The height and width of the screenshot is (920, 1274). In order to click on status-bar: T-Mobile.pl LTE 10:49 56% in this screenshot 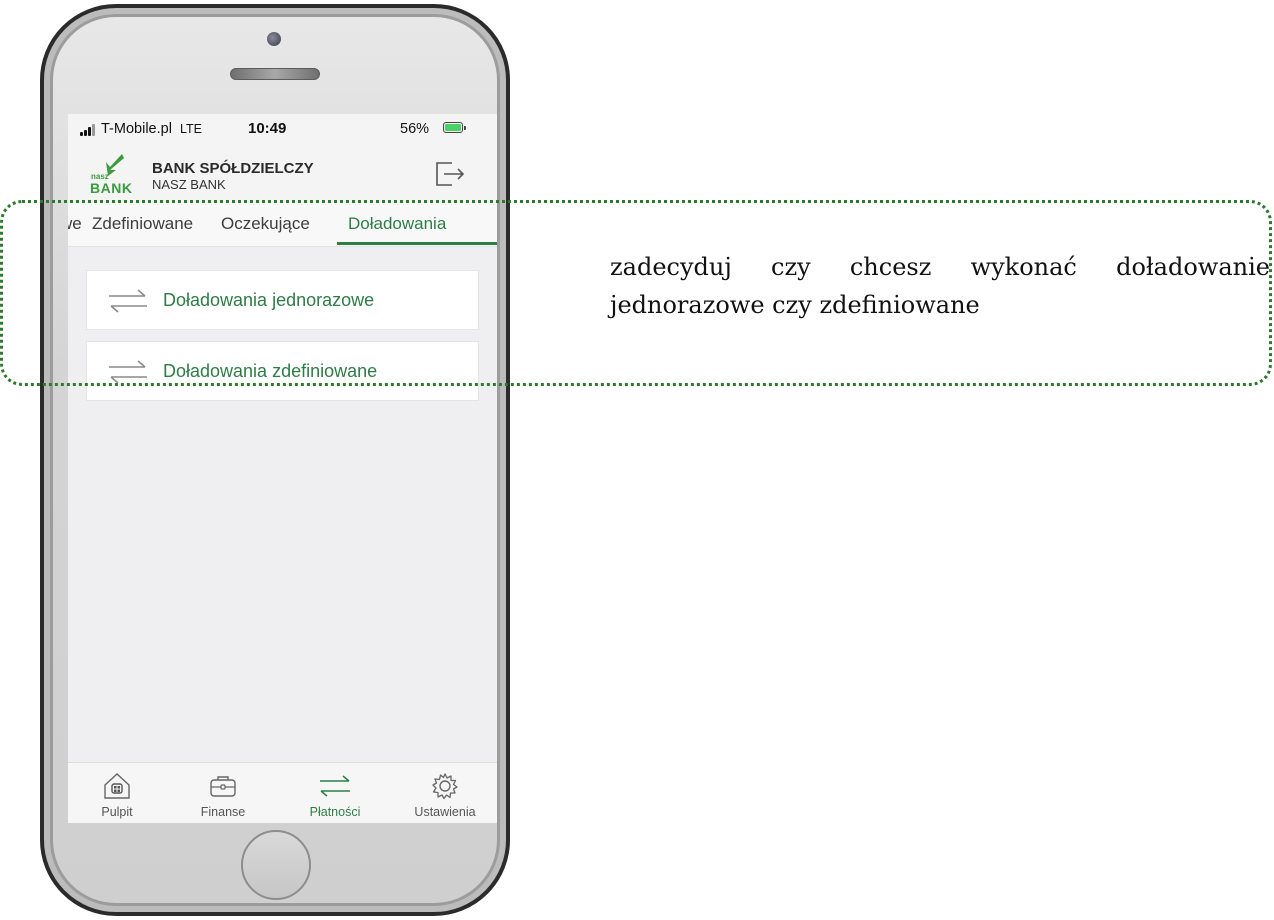, I will do `click(282, 129)`.